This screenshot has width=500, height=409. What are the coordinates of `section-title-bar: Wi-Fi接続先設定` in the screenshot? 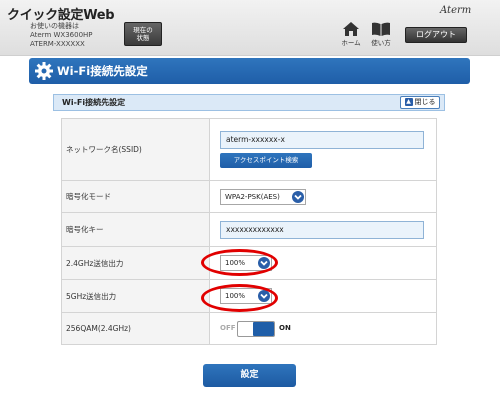 It's located at (249, 71).